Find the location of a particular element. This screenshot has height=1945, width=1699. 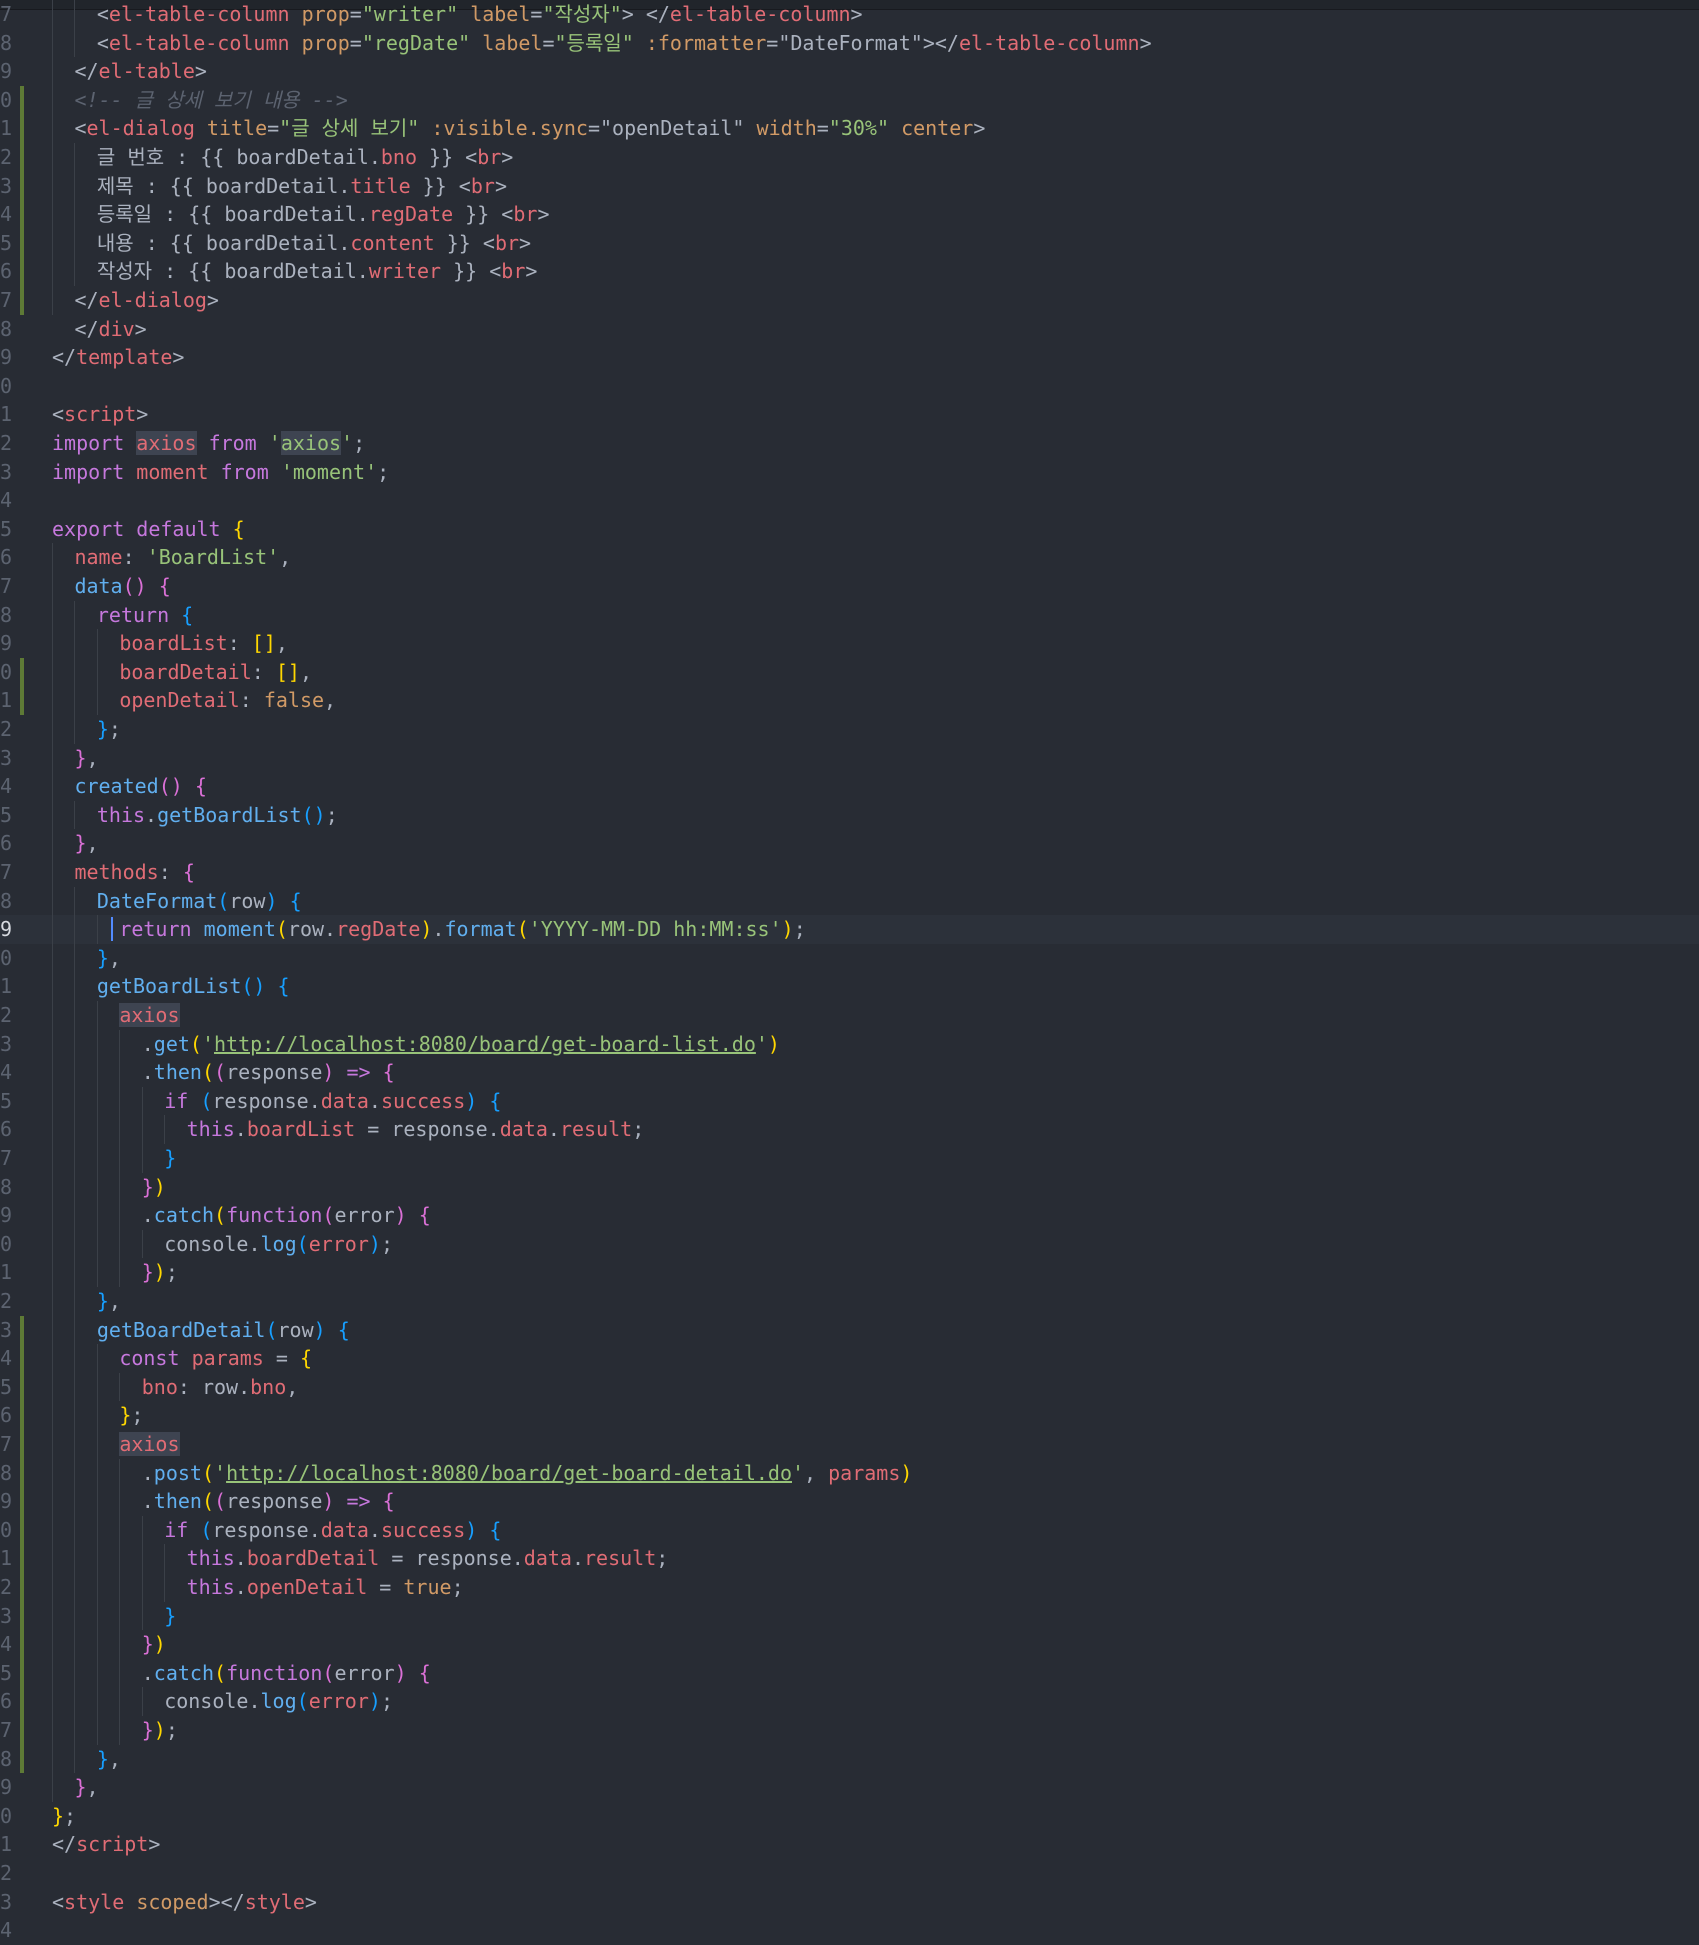

code-line: 9 </template> is located at coordinates (849, 357).